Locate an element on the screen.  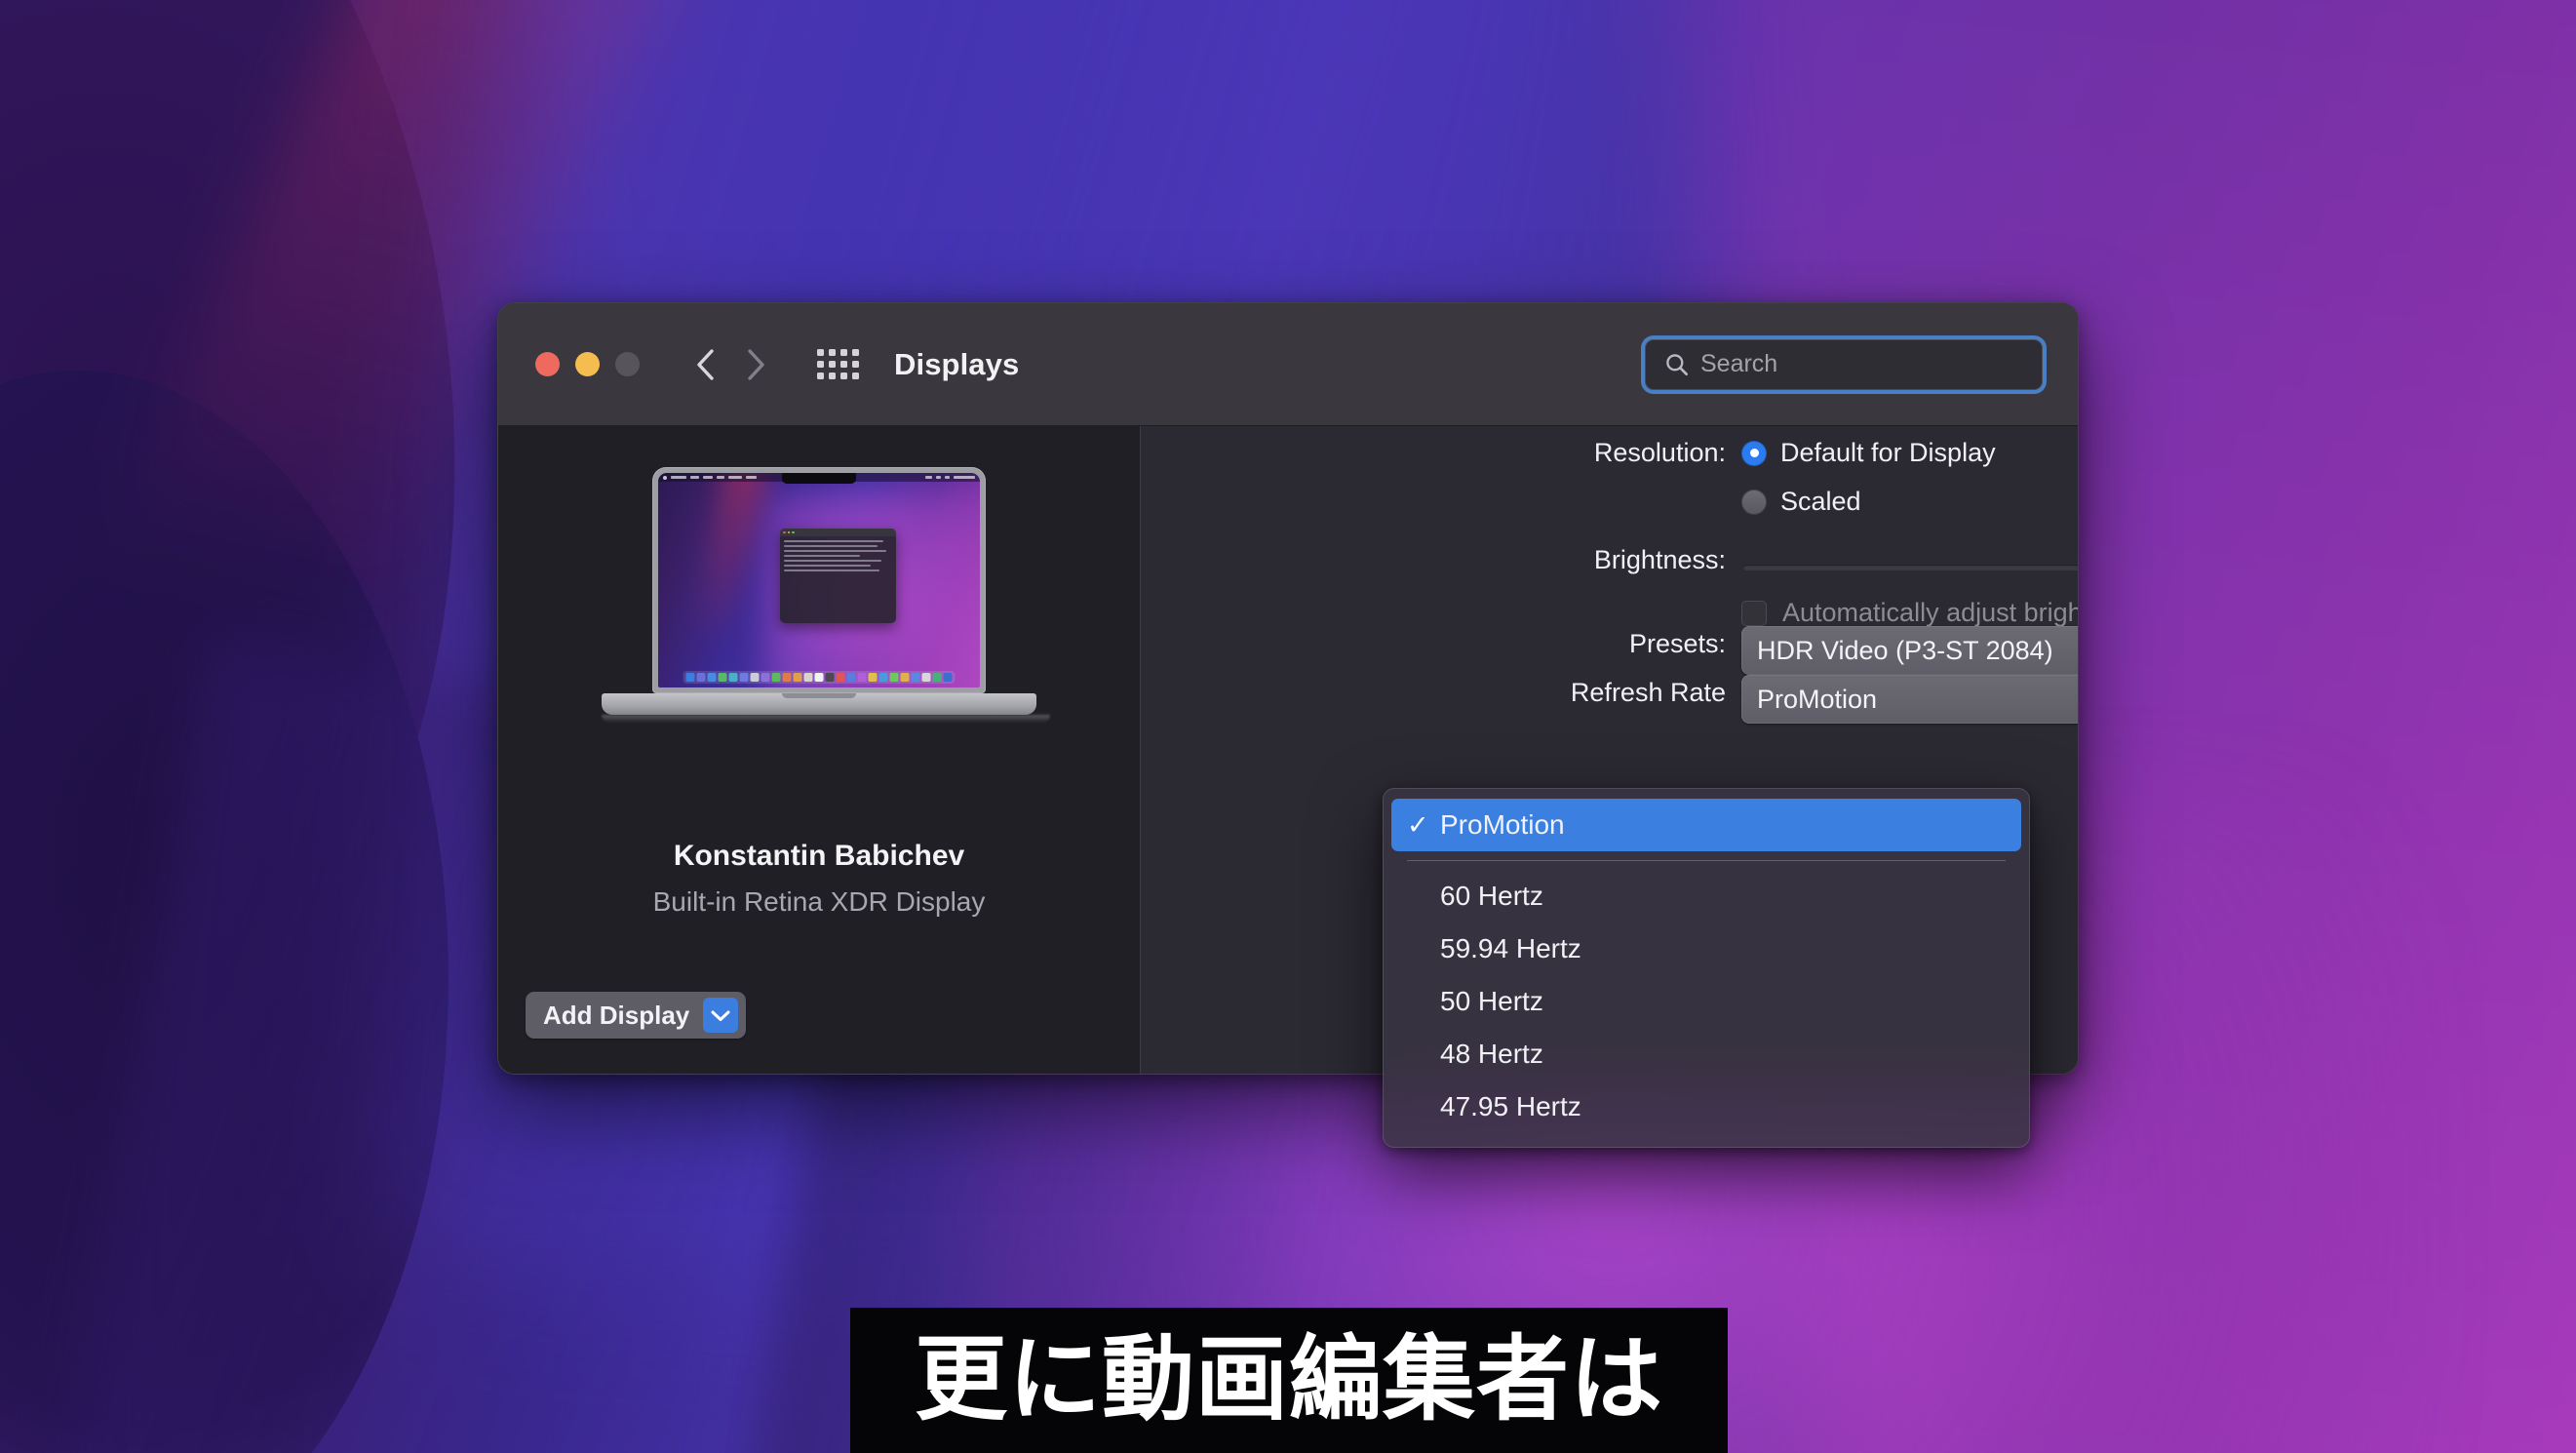
resolution-label: Resolution: is located at coordinates (1659, 453).